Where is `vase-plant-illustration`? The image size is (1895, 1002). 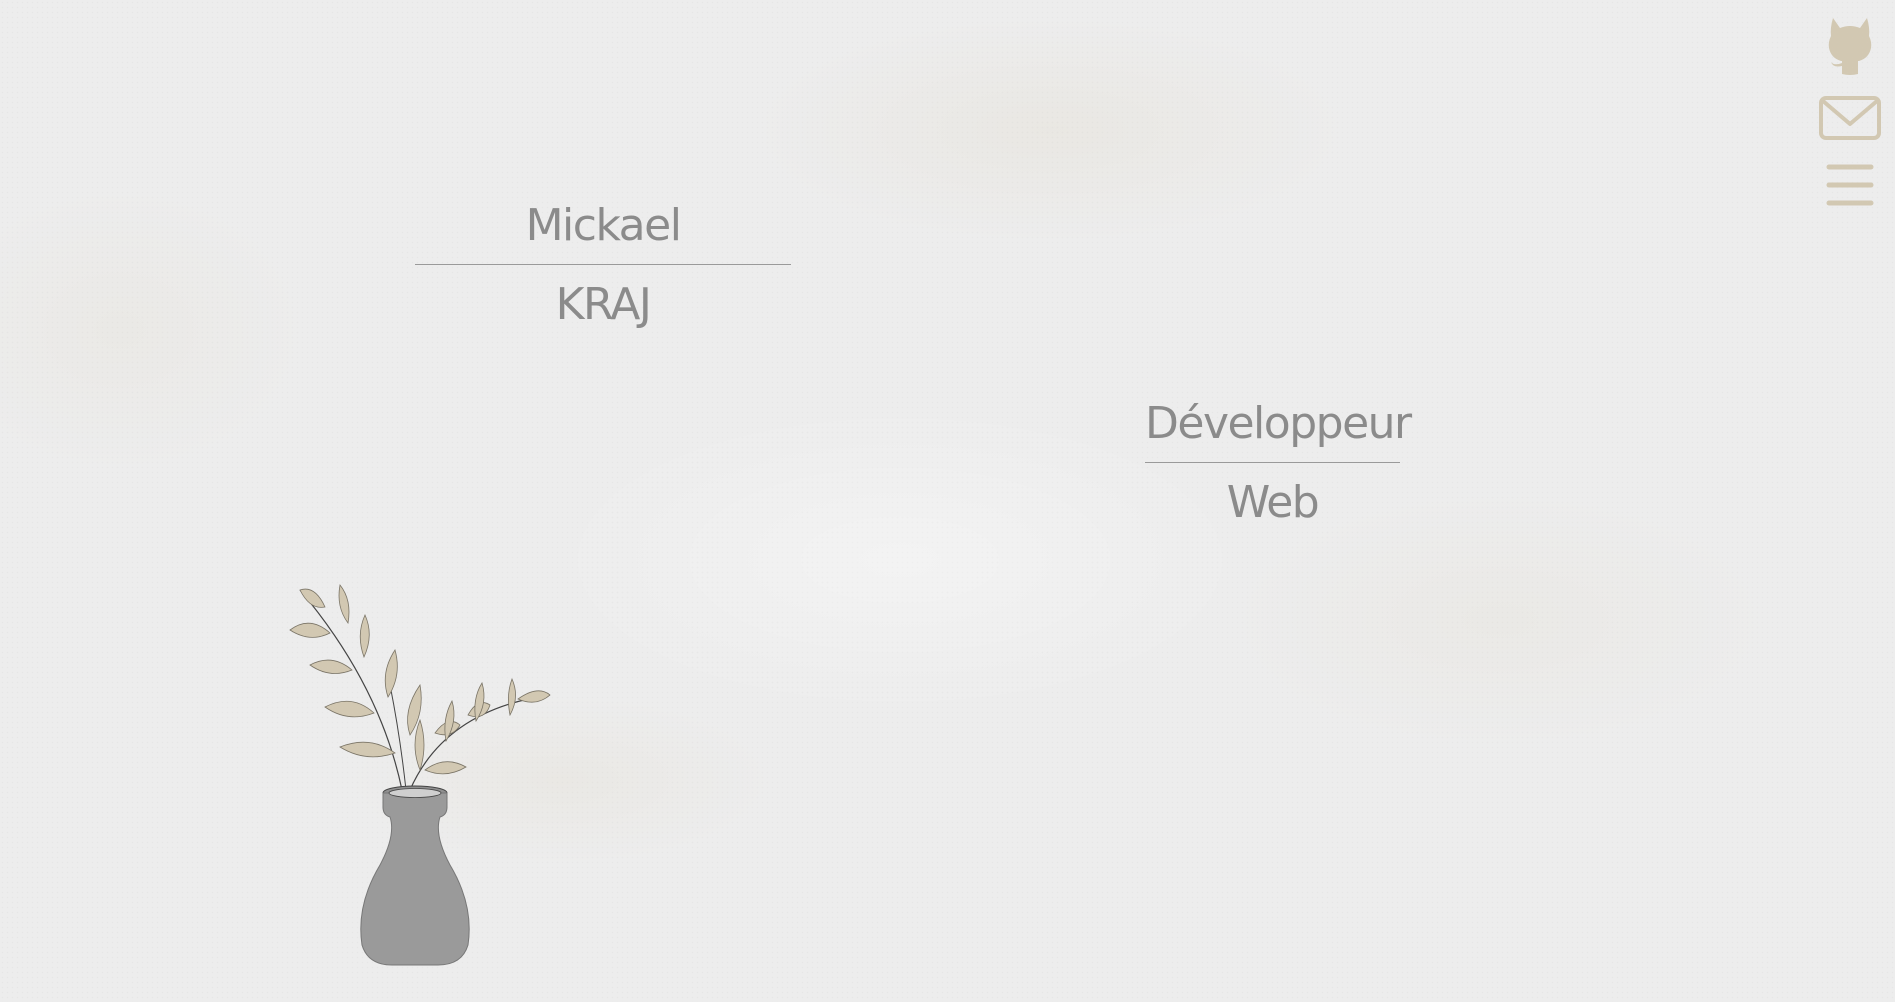
vase-plant-illustration is located at coordinates (420, 775).